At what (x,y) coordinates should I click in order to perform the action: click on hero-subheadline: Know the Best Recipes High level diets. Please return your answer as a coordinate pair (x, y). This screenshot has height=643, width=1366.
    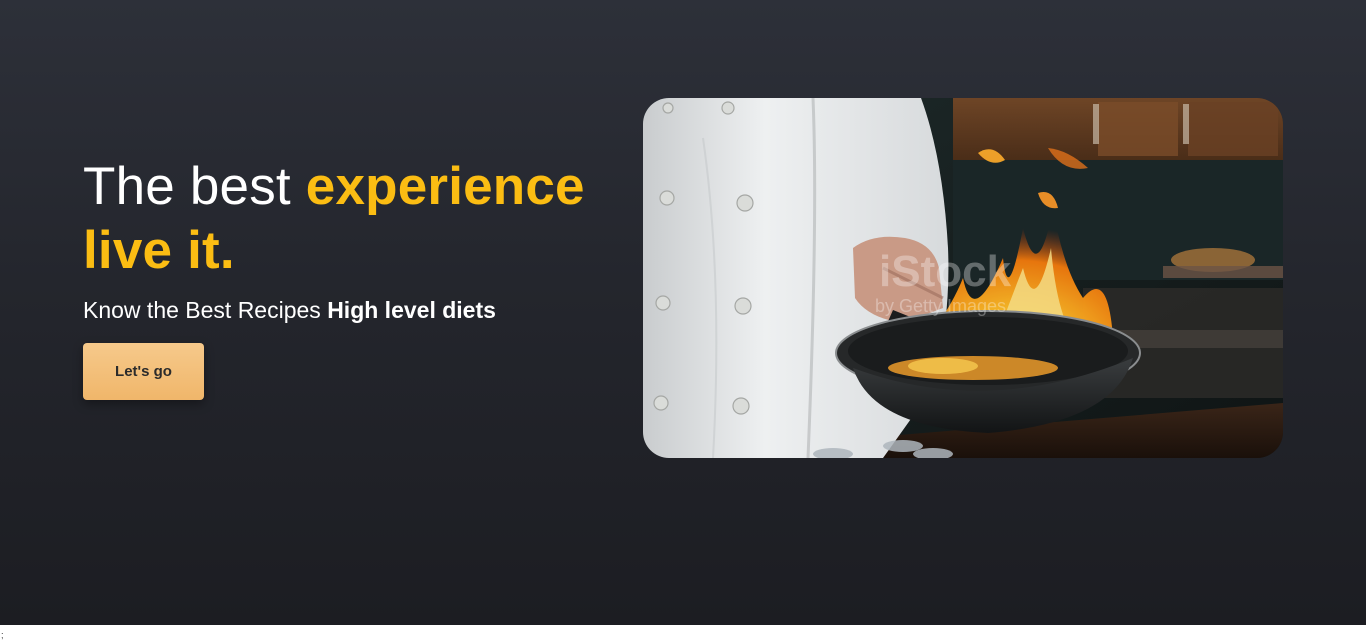
    Looking at the image, I should click on (363, 310).